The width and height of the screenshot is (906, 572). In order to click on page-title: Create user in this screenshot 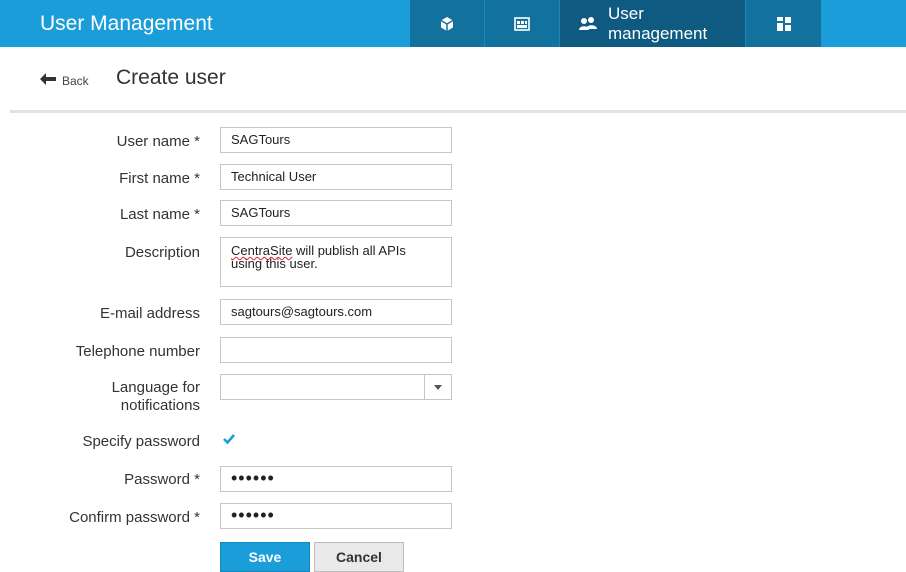, I will do `click(171, 77)`.